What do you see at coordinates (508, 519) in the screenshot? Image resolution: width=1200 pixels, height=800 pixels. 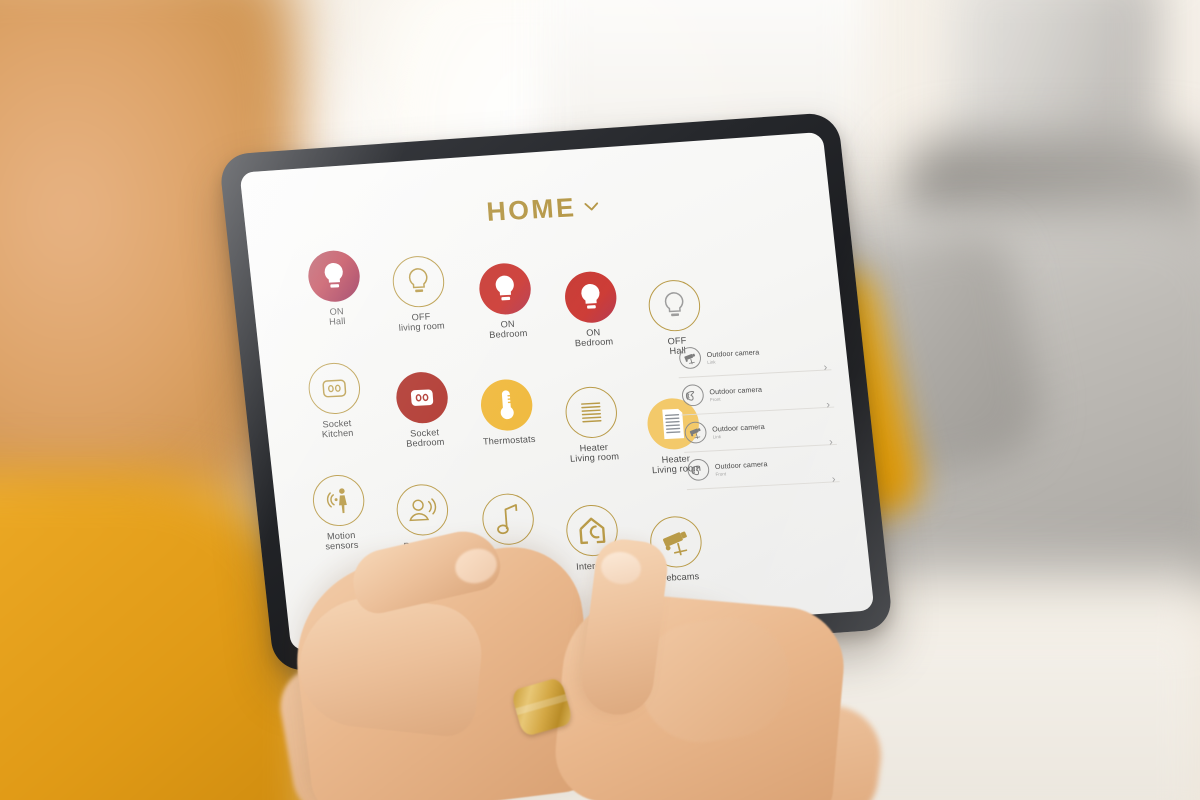 I see `music-note-icon` at bounding box center [508, 519].